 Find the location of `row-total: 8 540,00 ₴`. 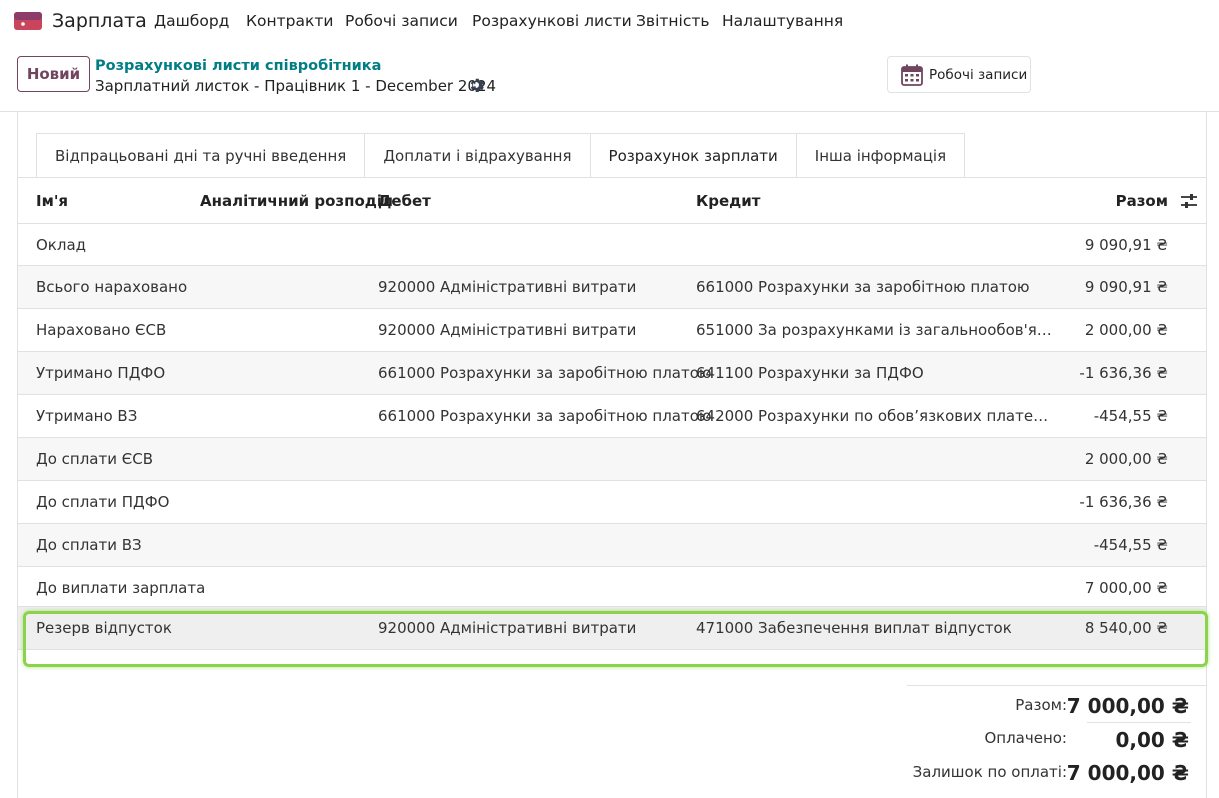

row-total: 8 540,00 ₴ is located at coordinates (1126, 628).